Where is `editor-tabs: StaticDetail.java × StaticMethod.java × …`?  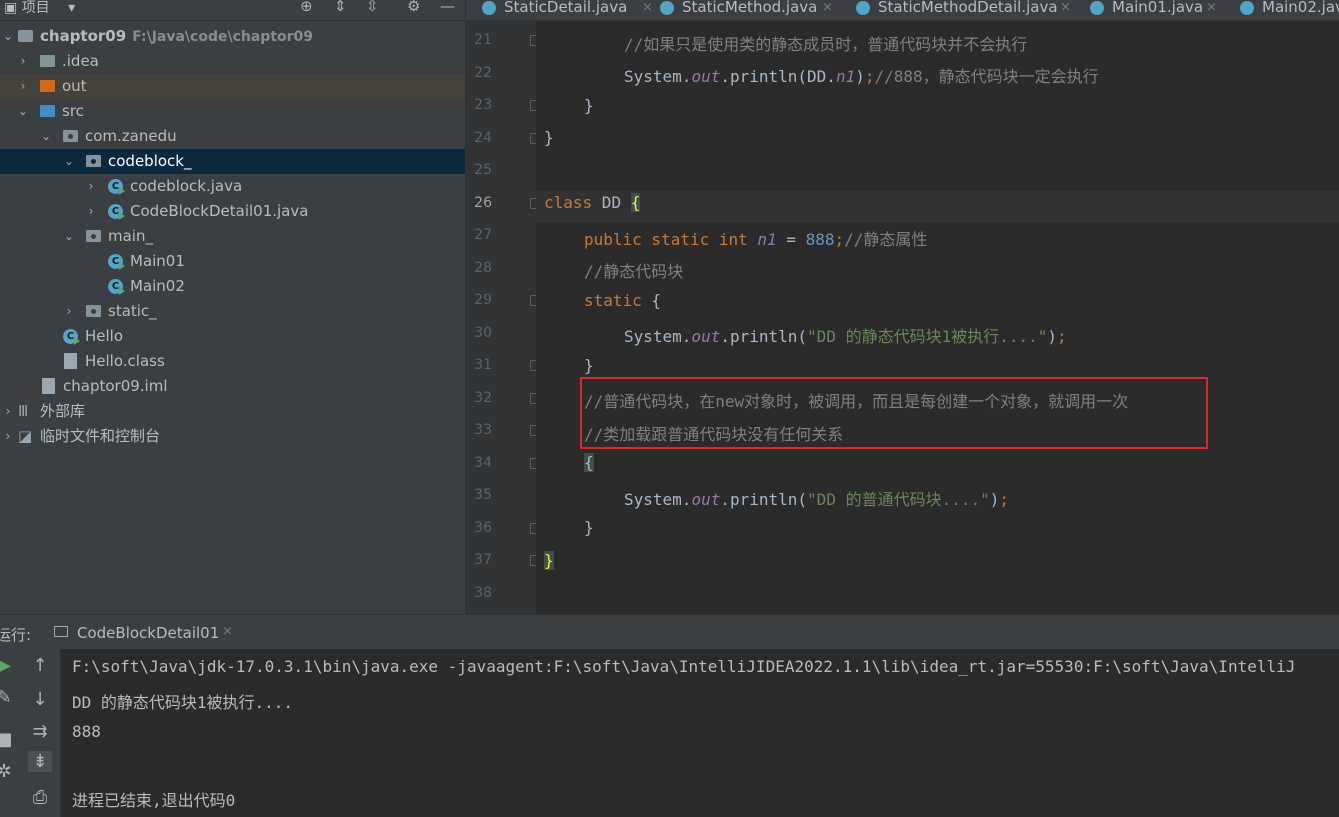
editor-tabs: StaticDetail.java × StaticMethod.java × … is located at coordinates (902, 10).